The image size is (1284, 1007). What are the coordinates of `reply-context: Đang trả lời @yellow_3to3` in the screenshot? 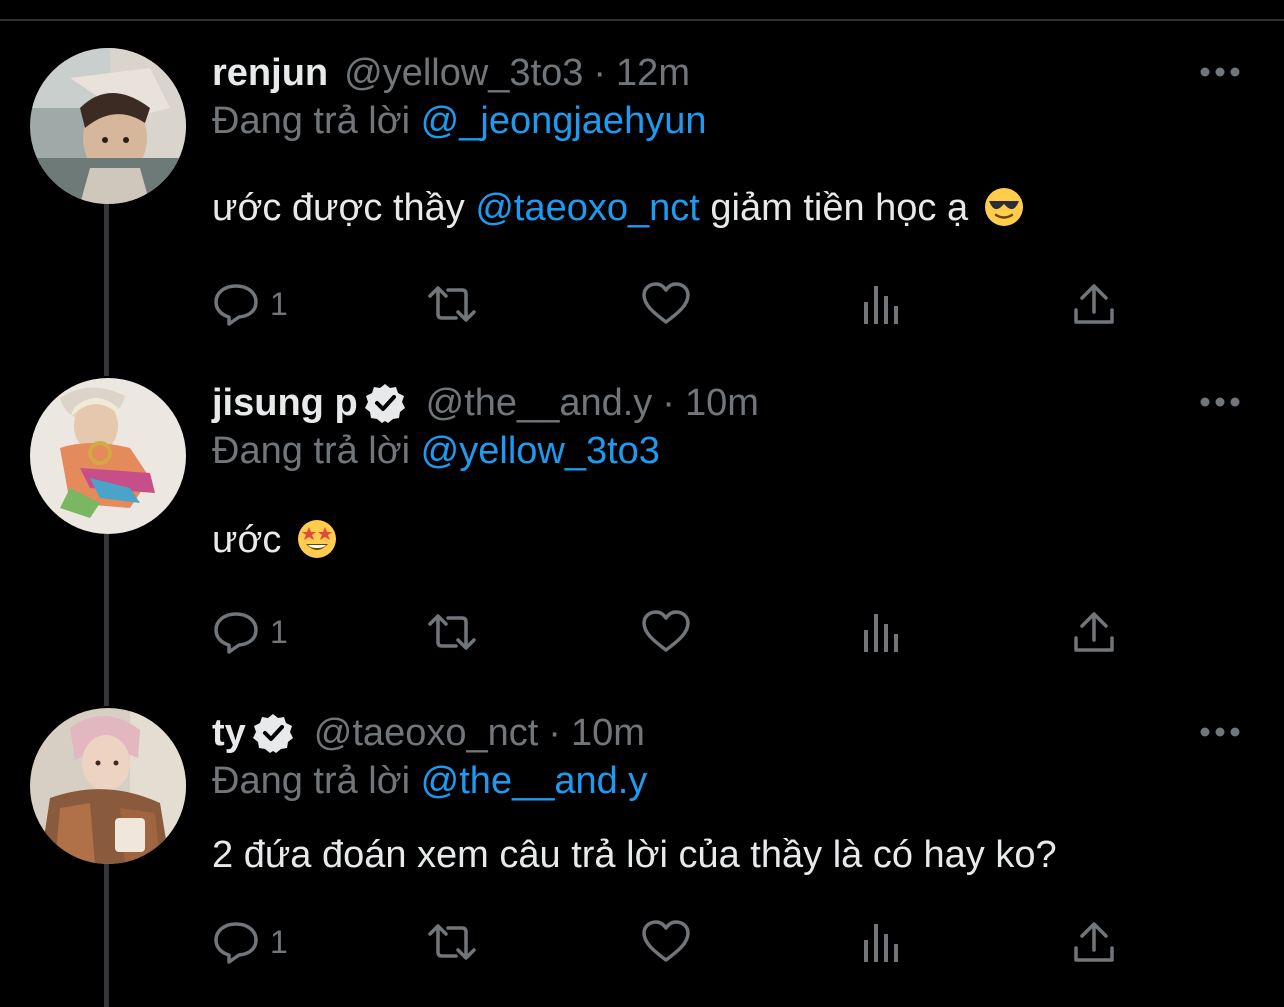 It's located at (436, 451).